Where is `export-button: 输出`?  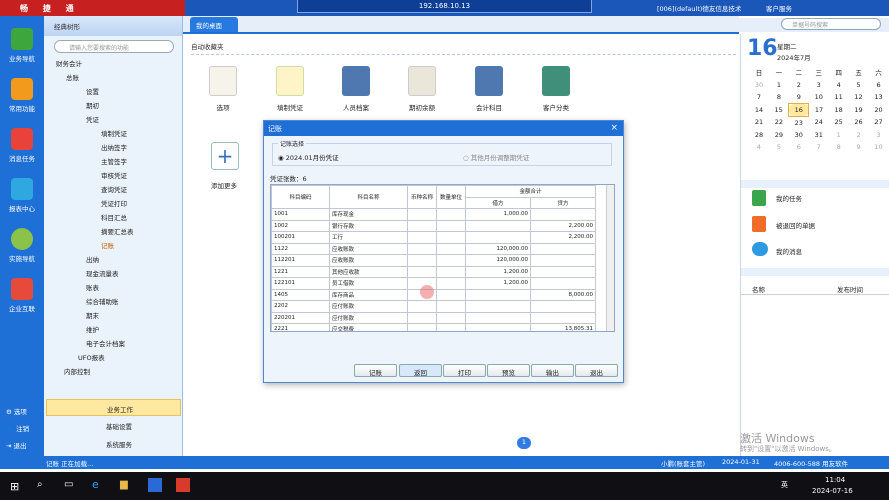
export-button: 输出 is located at coordinates (552, 370).